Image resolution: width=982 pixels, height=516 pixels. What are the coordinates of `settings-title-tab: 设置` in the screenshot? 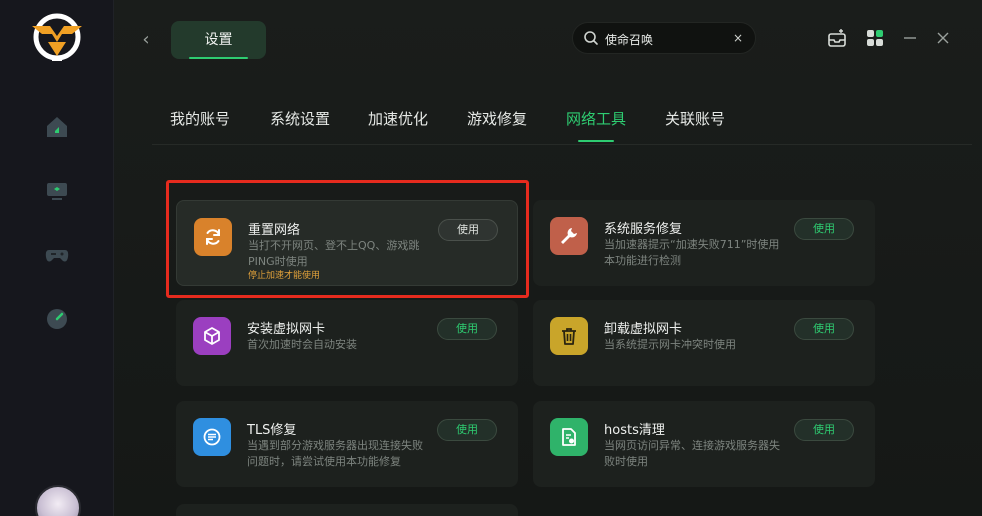 It's located at (218, 40).